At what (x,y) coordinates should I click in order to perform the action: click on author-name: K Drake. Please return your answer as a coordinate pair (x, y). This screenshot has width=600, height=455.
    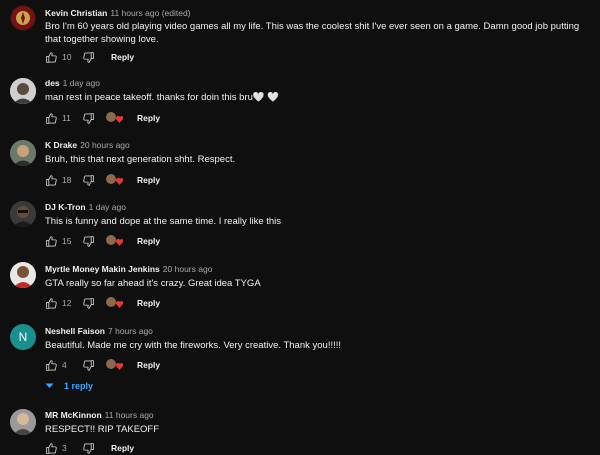
    Looking at the image, I should click on (61, 145).